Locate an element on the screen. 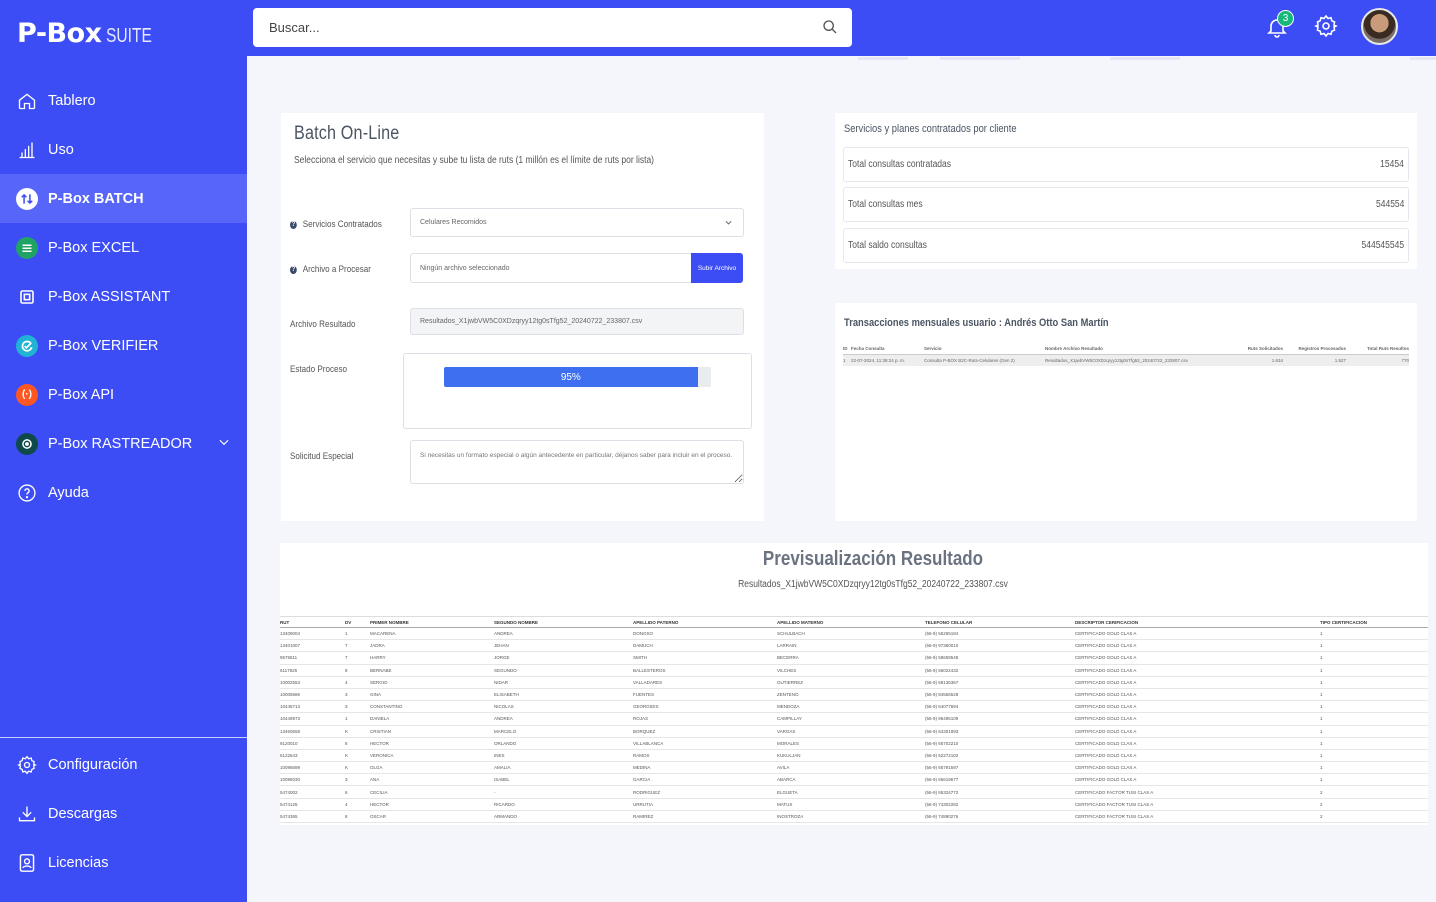 The height and width of the screenshot is (902, 1436). table-cell: SEGUNDO is located at coordinates (563, 670).